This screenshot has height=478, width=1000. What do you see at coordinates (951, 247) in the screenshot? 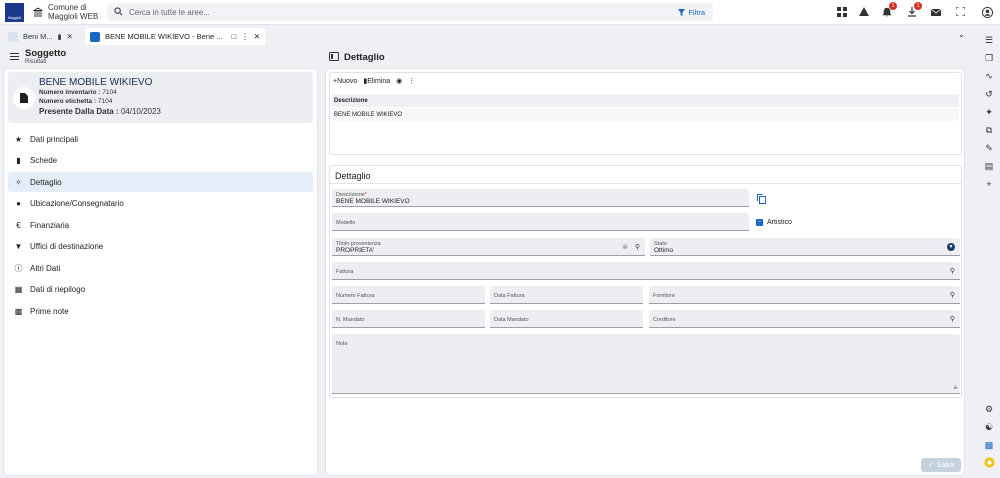
I see `chevron-down-icon: ▼` at bounding box center [951, 247].